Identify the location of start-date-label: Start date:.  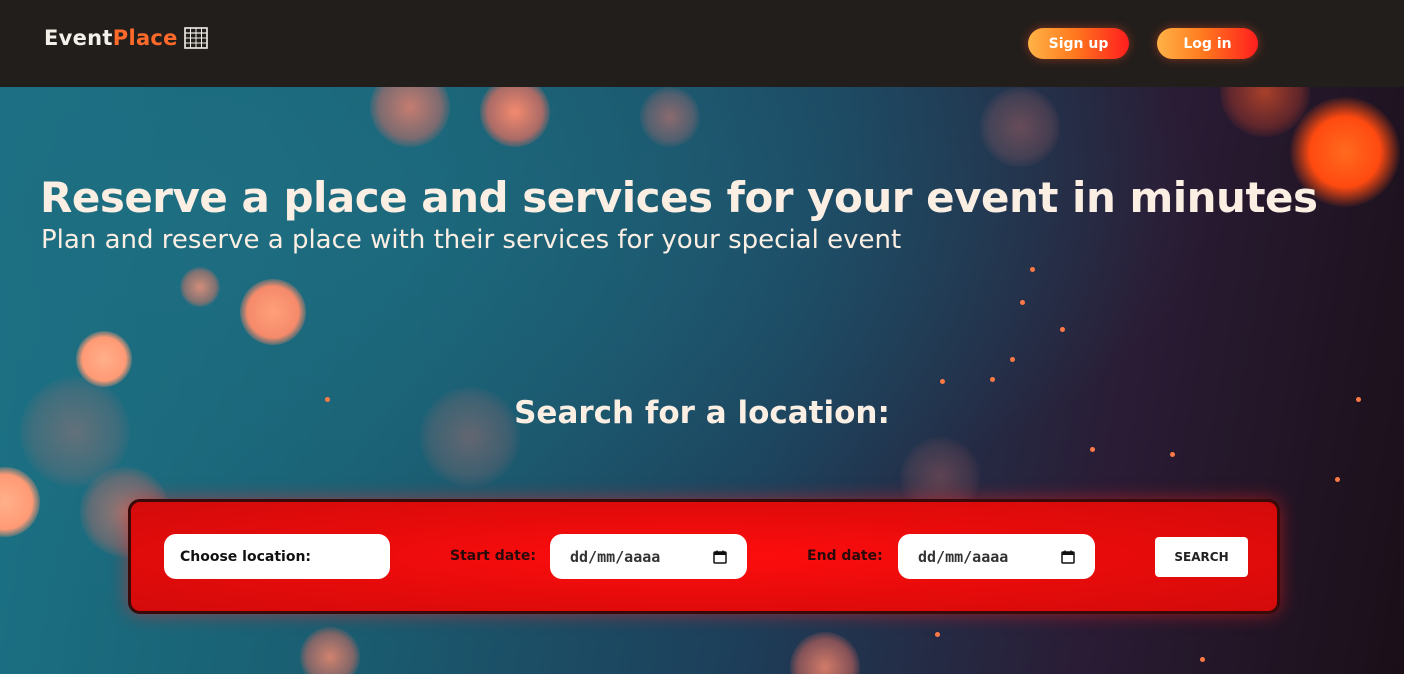
(493, 556).